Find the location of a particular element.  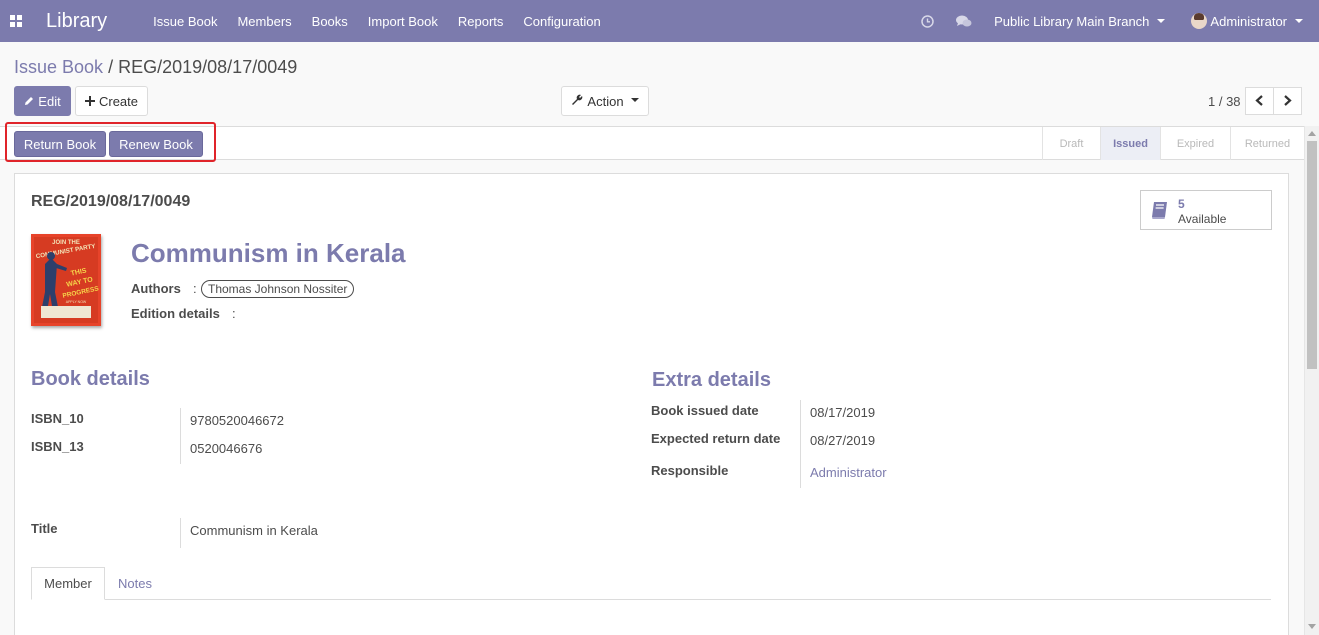

cover-line1: JOIN THE is located at coordinates (66, 243).